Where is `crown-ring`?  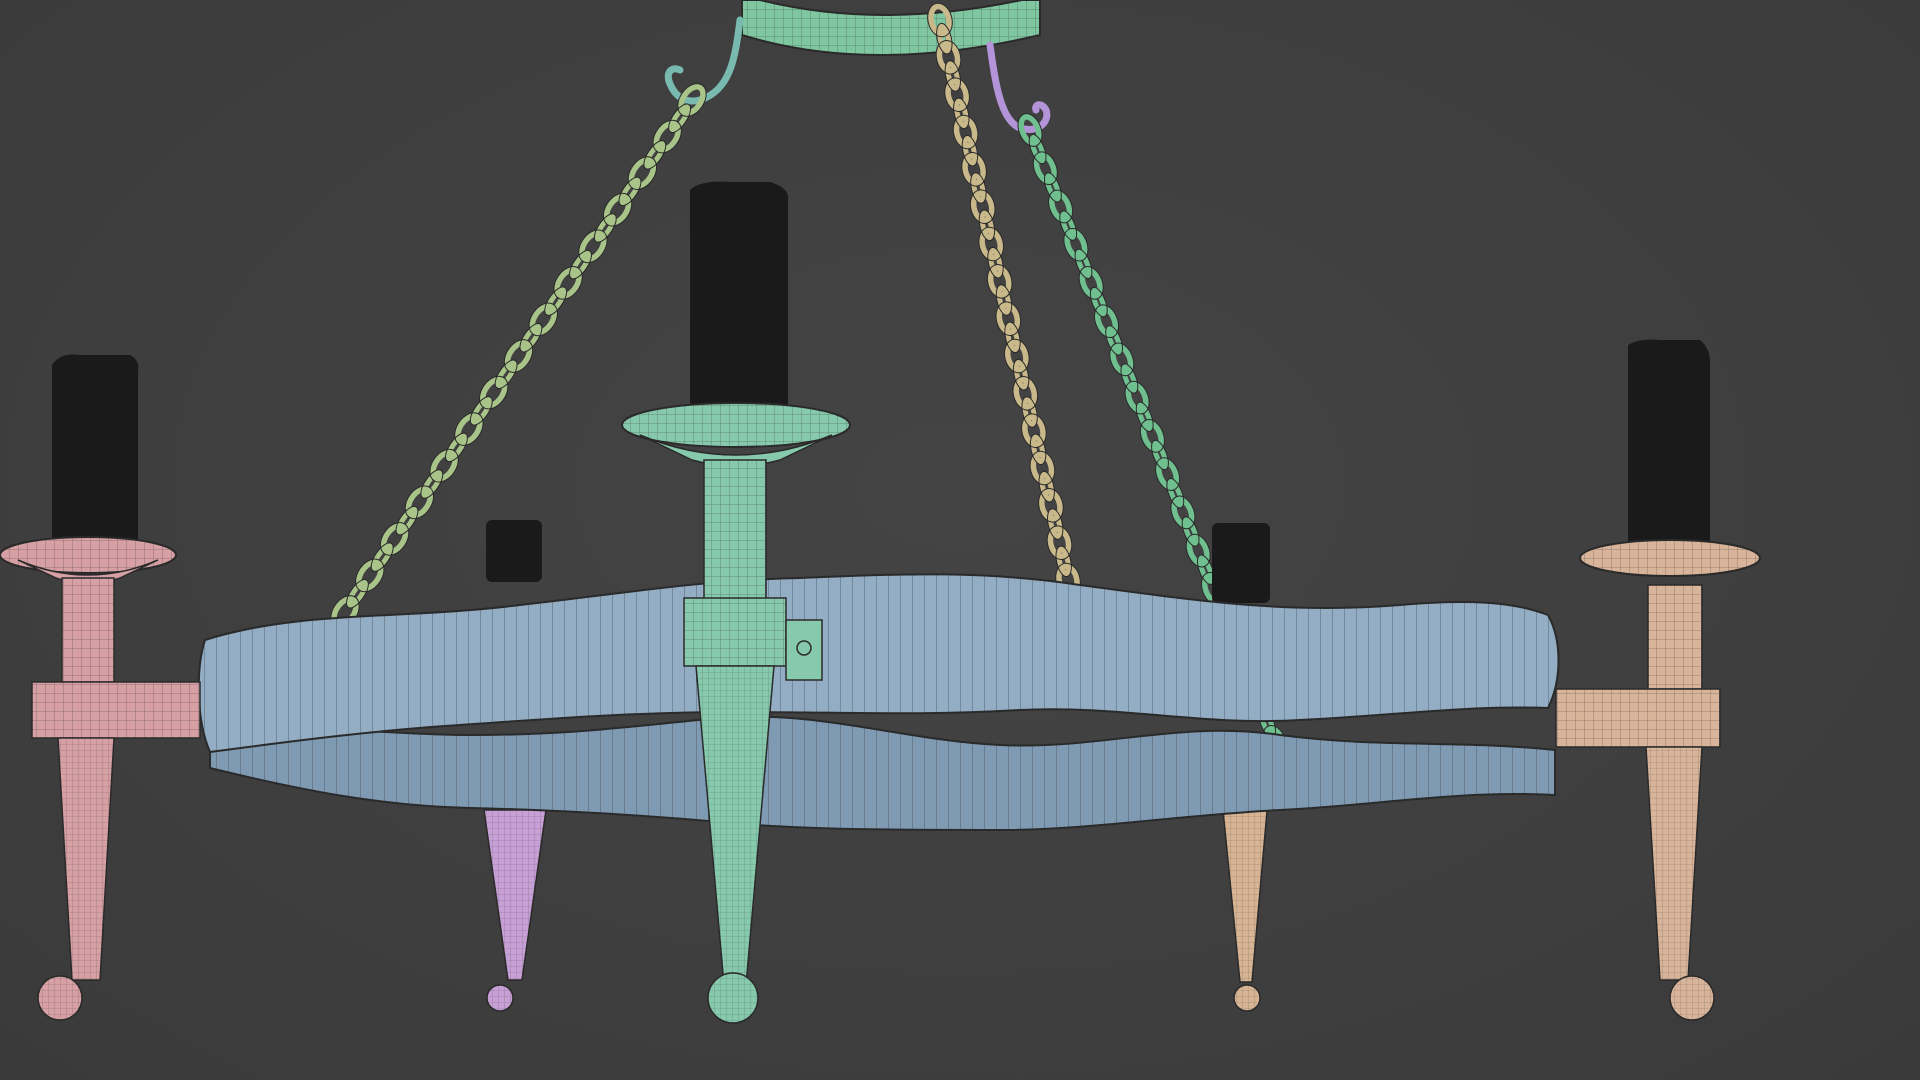 crown-ring is located at coordinates (891, 28).